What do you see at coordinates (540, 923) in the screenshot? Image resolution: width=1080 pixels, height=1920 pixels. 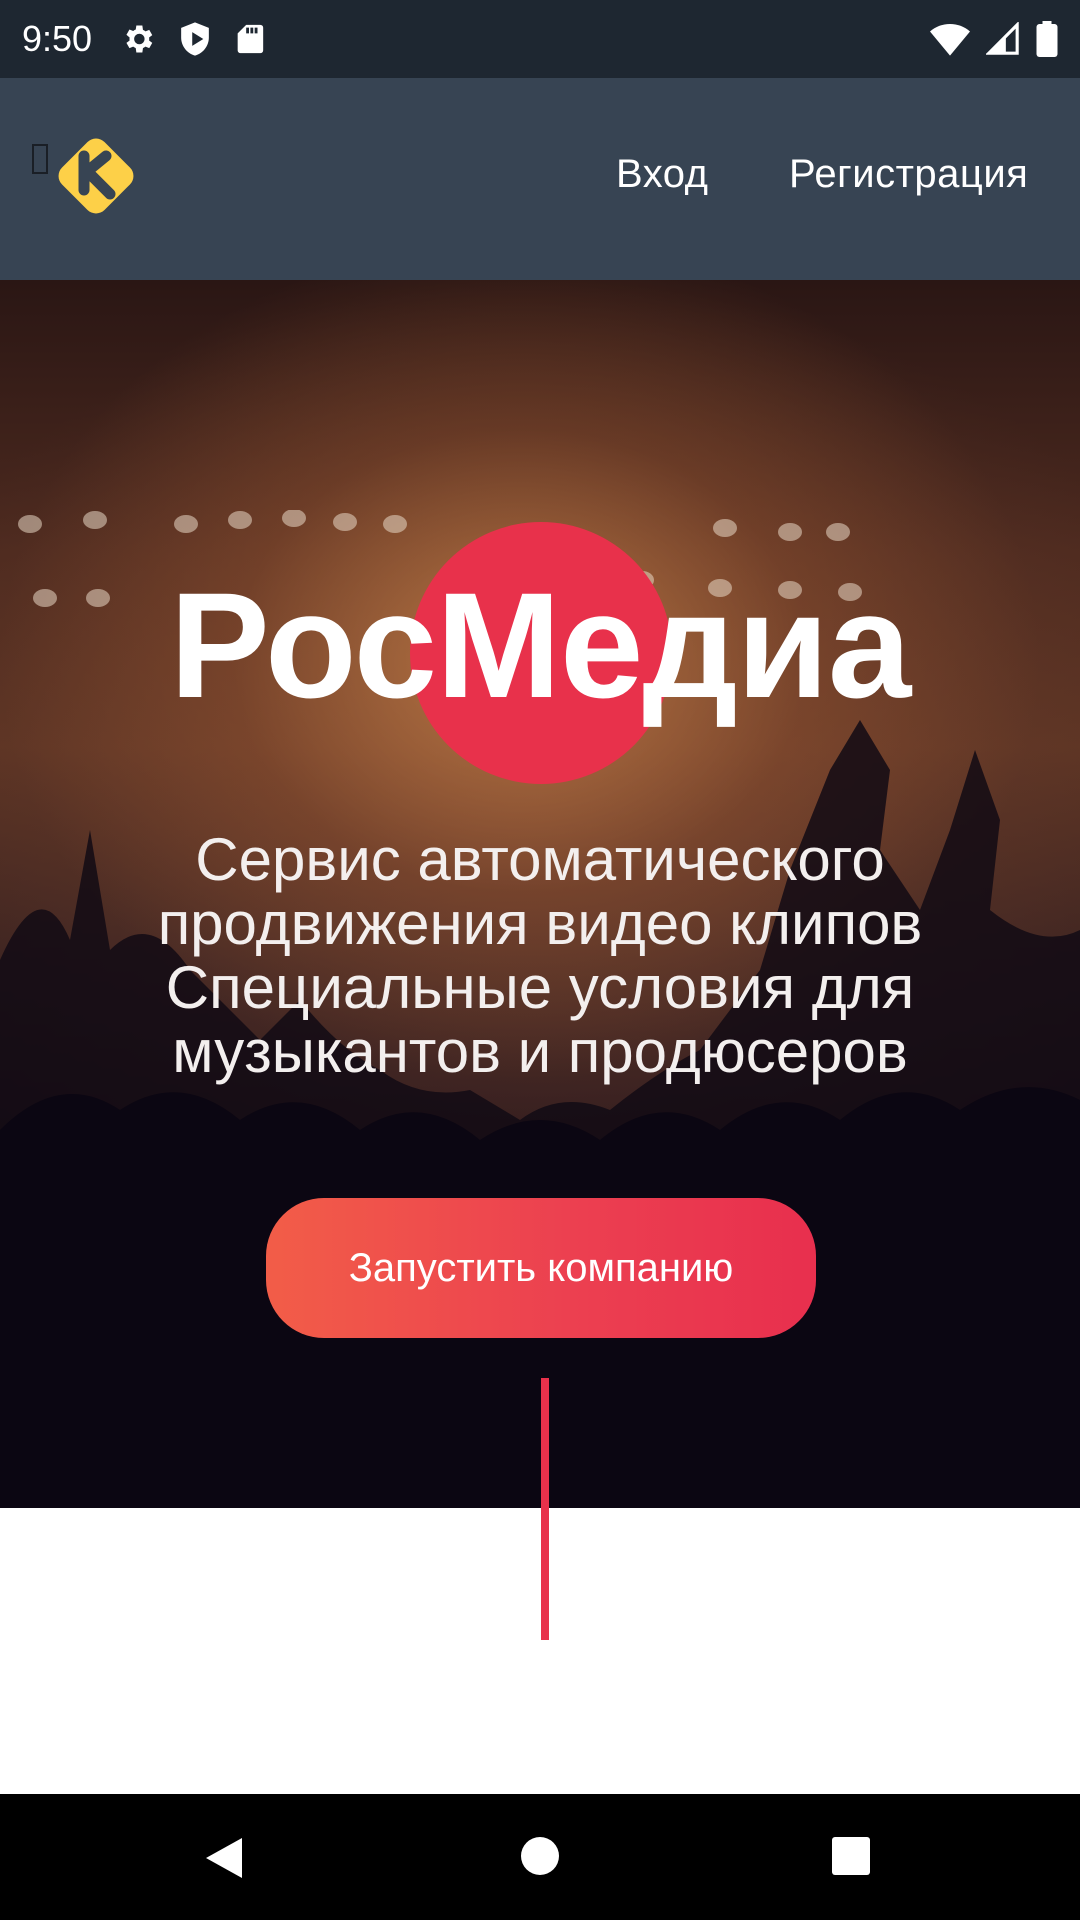 I see `tagline-line: продвижения видео клипов` at bounding box center [540, 923].